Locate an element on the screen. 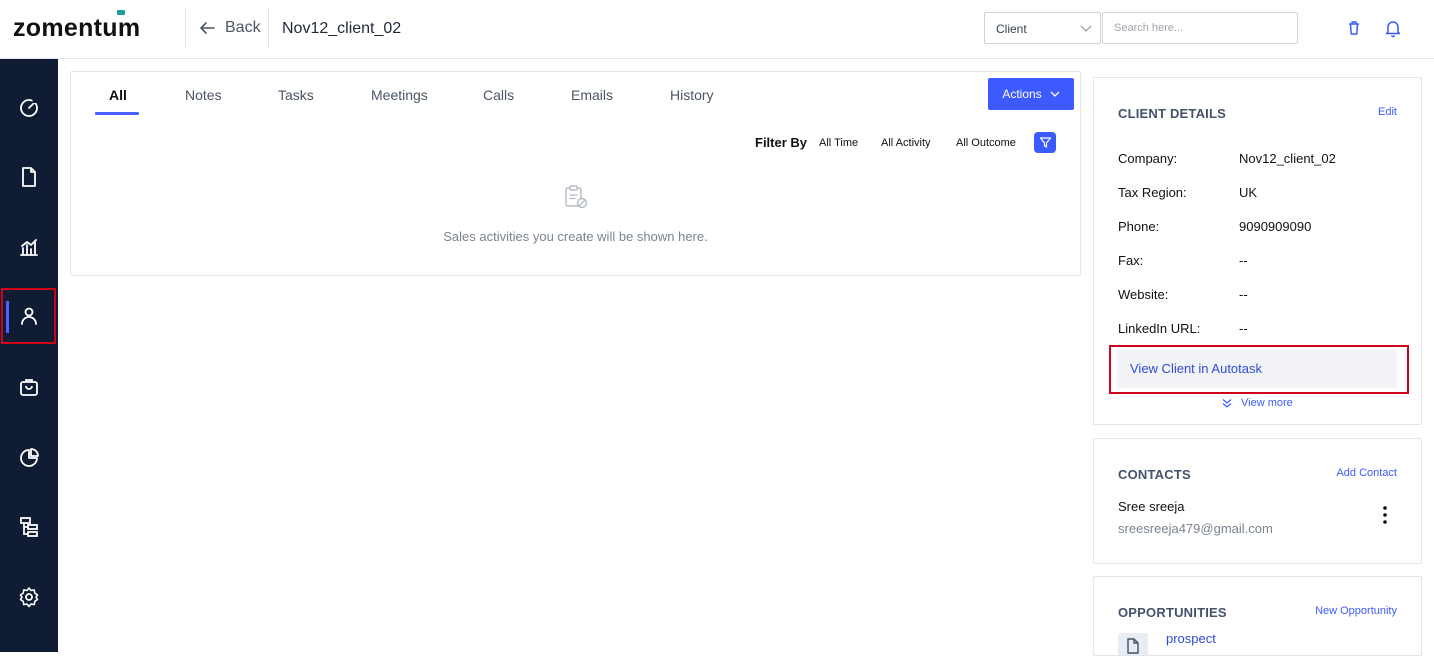 The height and width of the screenshot is (656, 1434). nav-clients is located at coordinates (28, 316).